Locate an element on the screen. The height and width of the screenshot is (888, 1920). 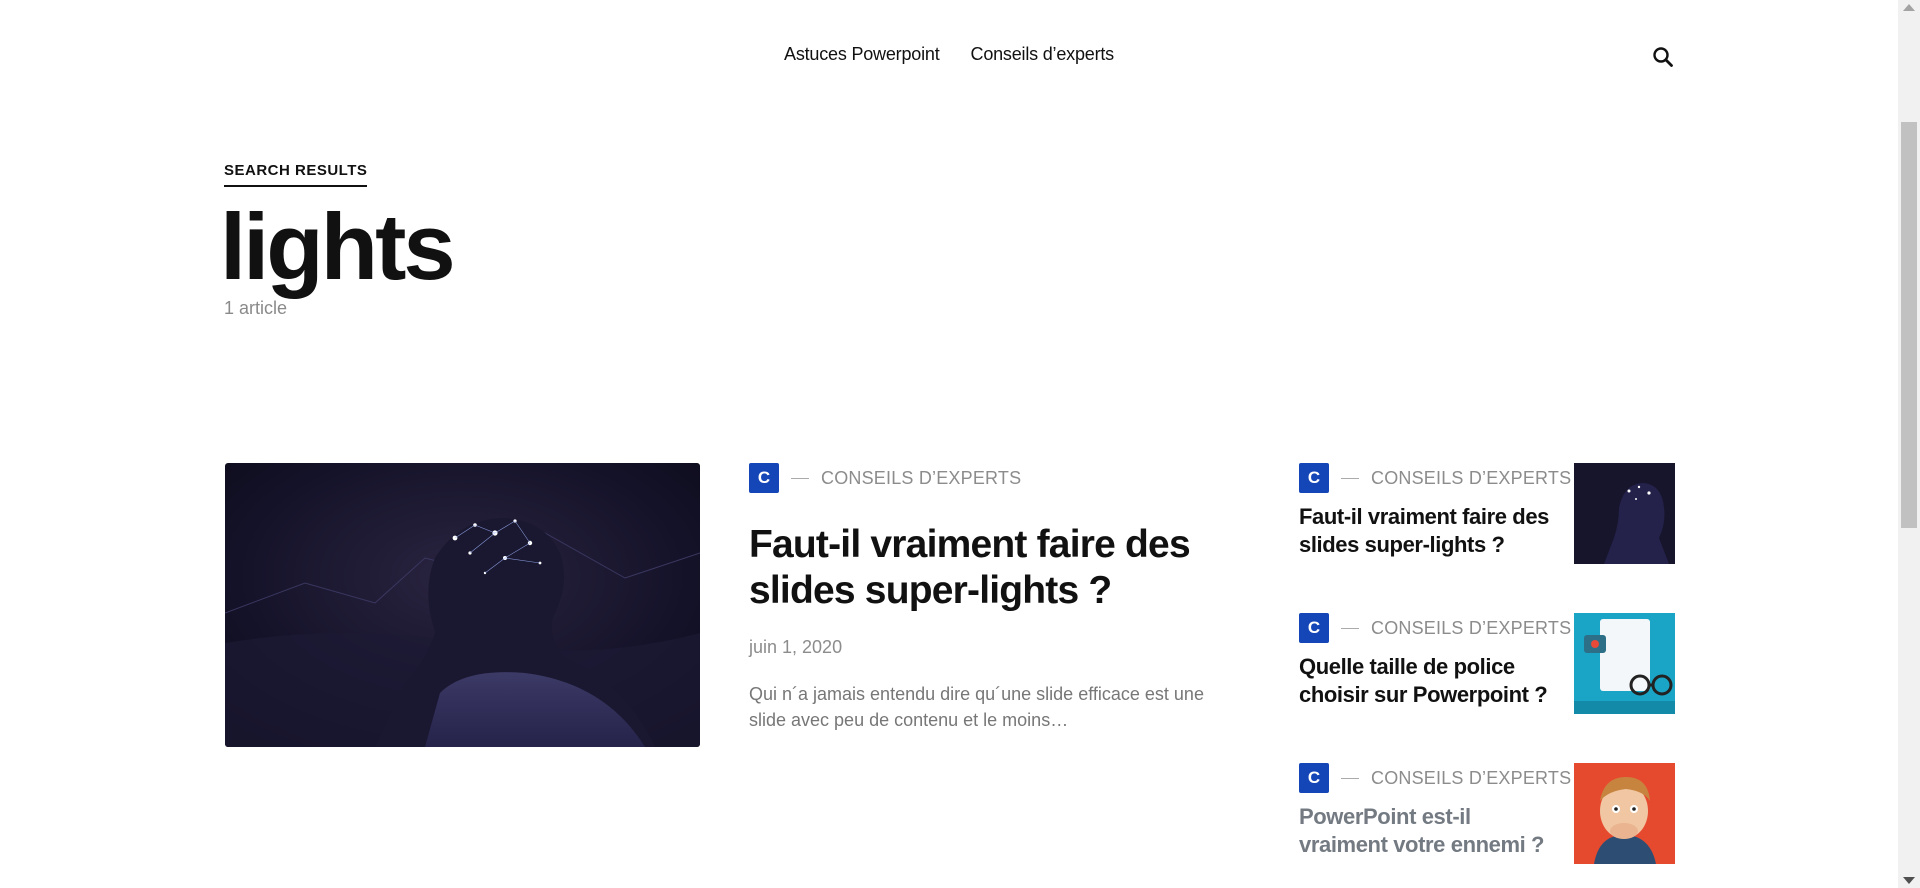
search-icon is located at coordinates (1663, 57).